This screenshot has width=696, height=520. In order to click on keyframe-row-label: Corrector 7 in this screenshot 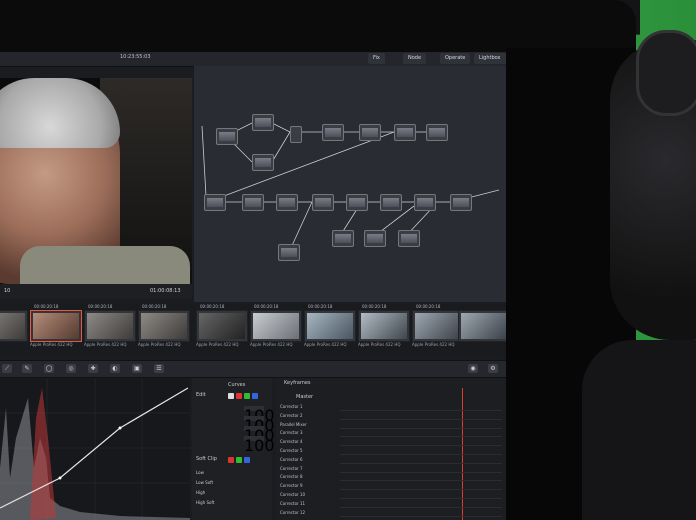, I will do `click(308, 468)`.